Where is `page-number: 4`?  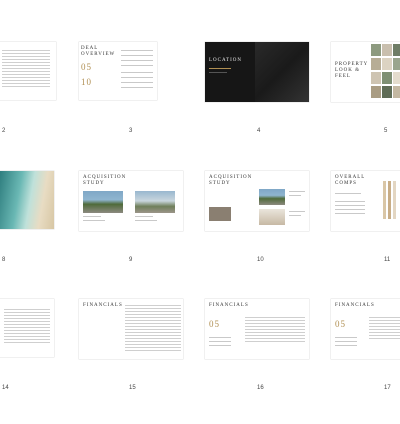 page-number: 4 is located at coordinates (259, 131).